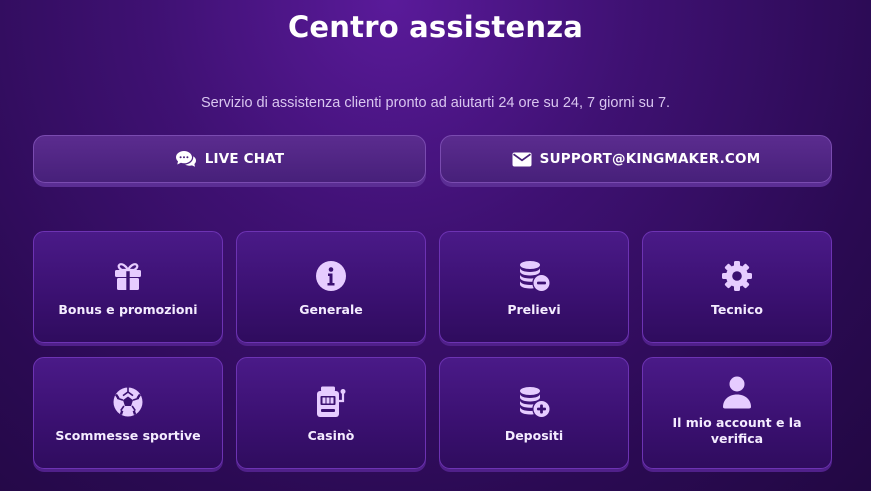 This screenshot has width=871, height=491. What do you see at coordinates (534, 276) in the screenshot?
I see `coins-minus-icon` at bounding box center [534, 276].